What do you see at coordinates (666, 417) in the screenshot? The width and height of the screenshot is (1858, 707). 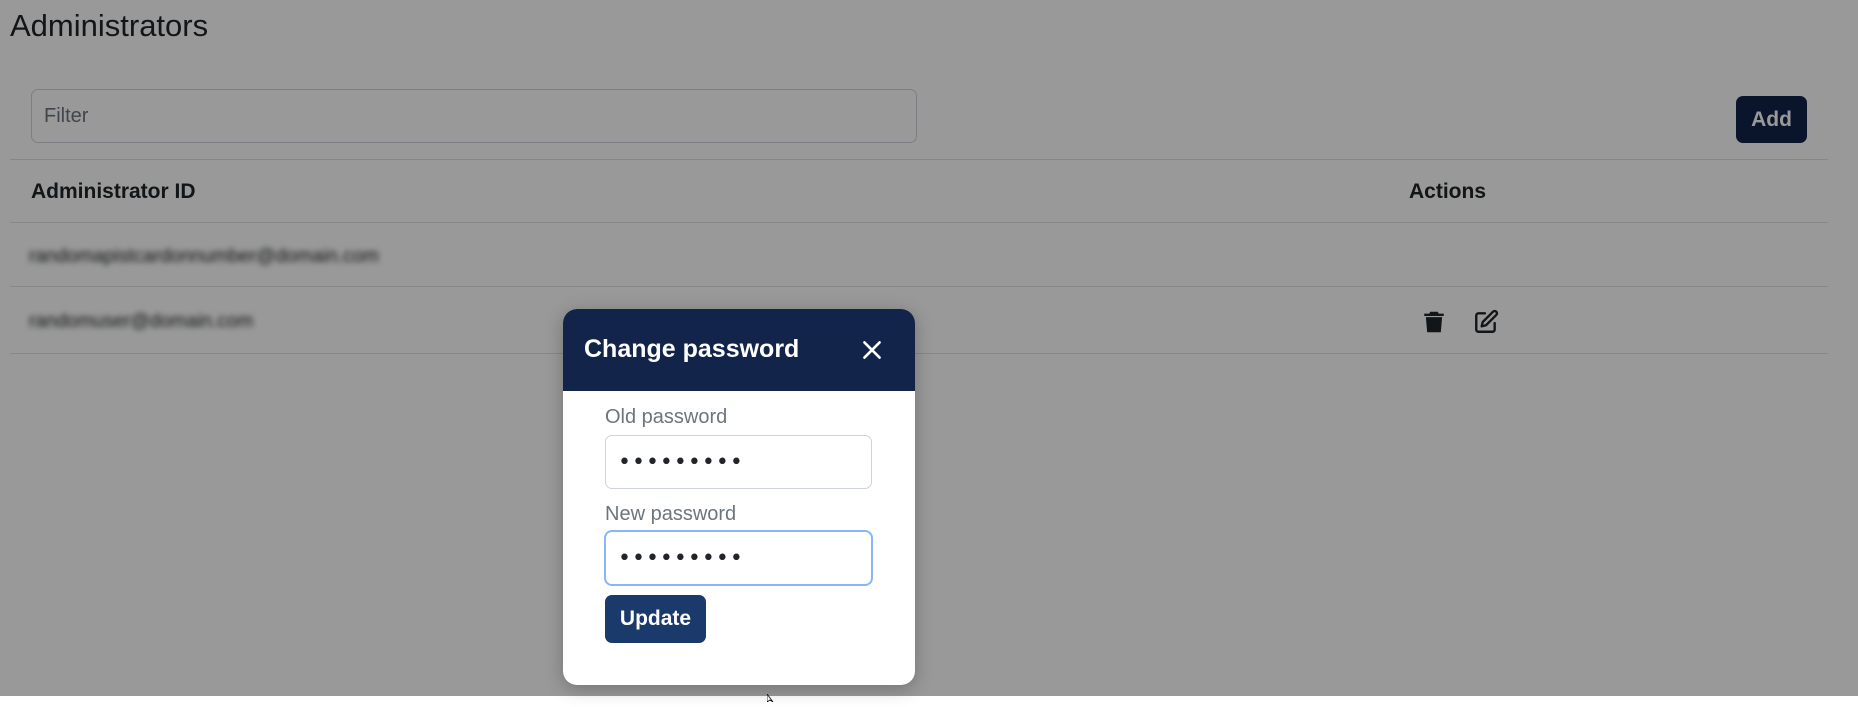 I see `old-password-label: Old password` at bounding box center [666, 417].